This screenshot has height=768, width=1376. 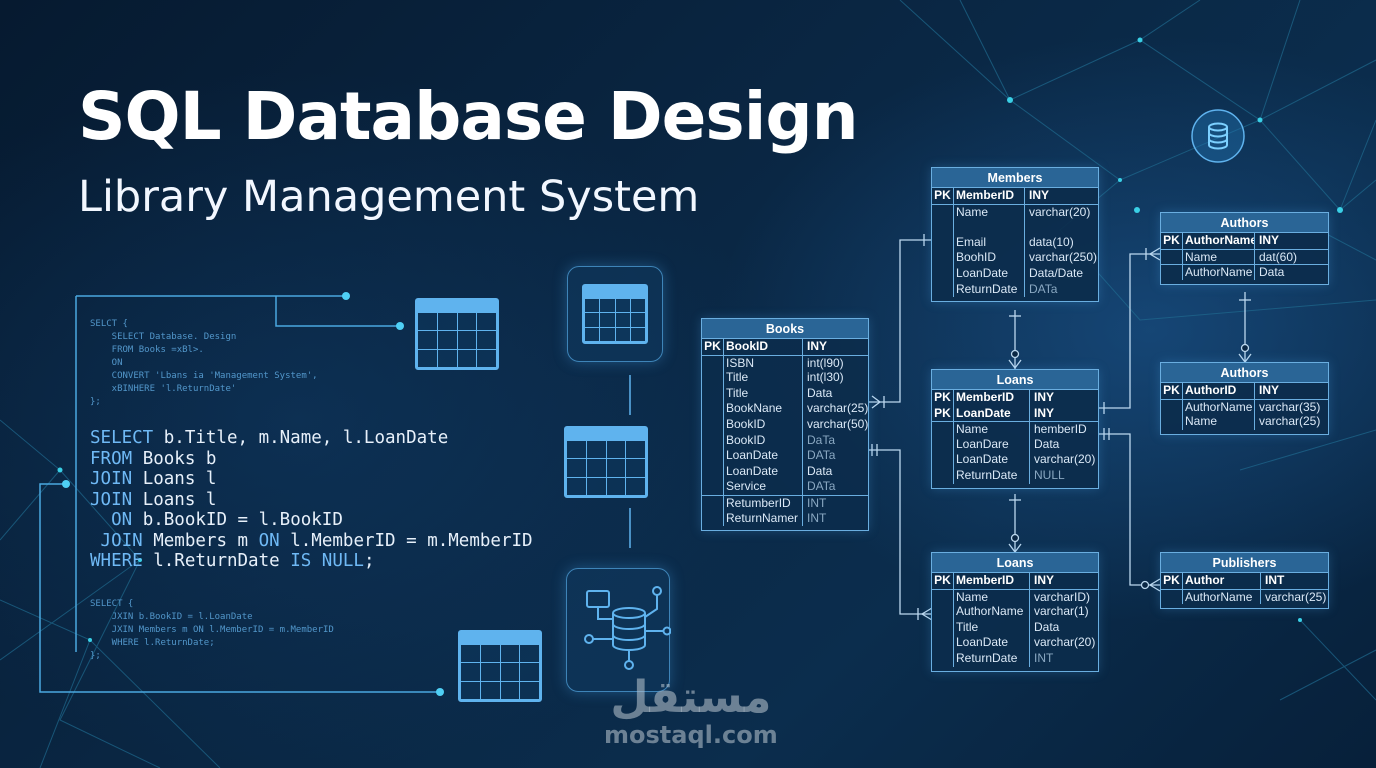 I want to click on er-column-row: Title Data, so click(x=1015, y=627).